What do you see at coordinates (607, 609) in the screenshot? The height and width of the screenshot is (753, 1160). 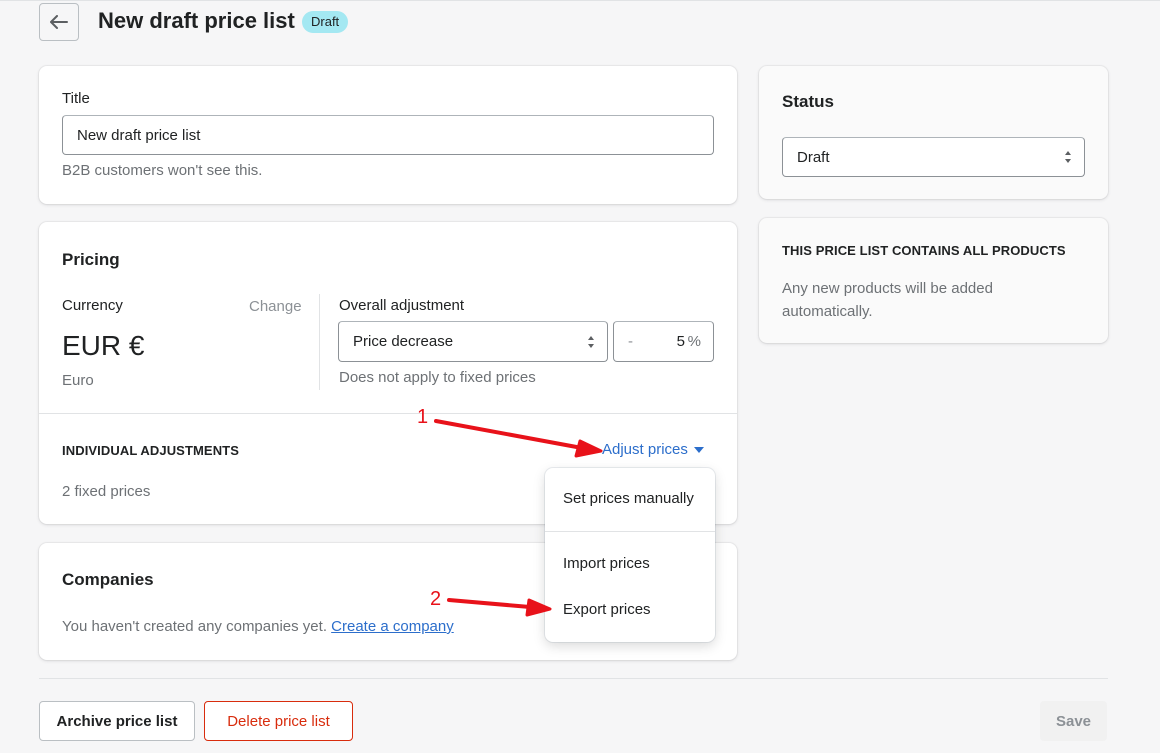 I see `menu-item-export-prices: Export prices` at bounding box center [607, 609].